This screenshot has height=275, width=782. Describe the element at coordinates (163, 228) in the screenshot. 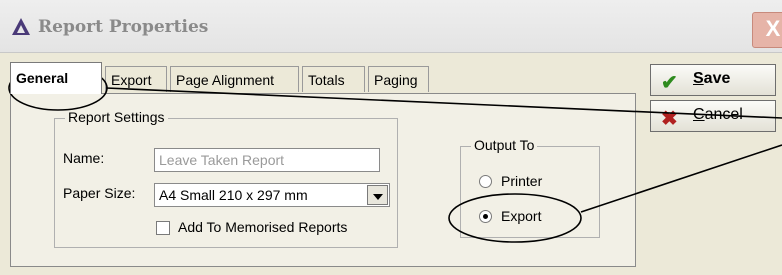

I see `memorised-reports-checkbox` at that location.